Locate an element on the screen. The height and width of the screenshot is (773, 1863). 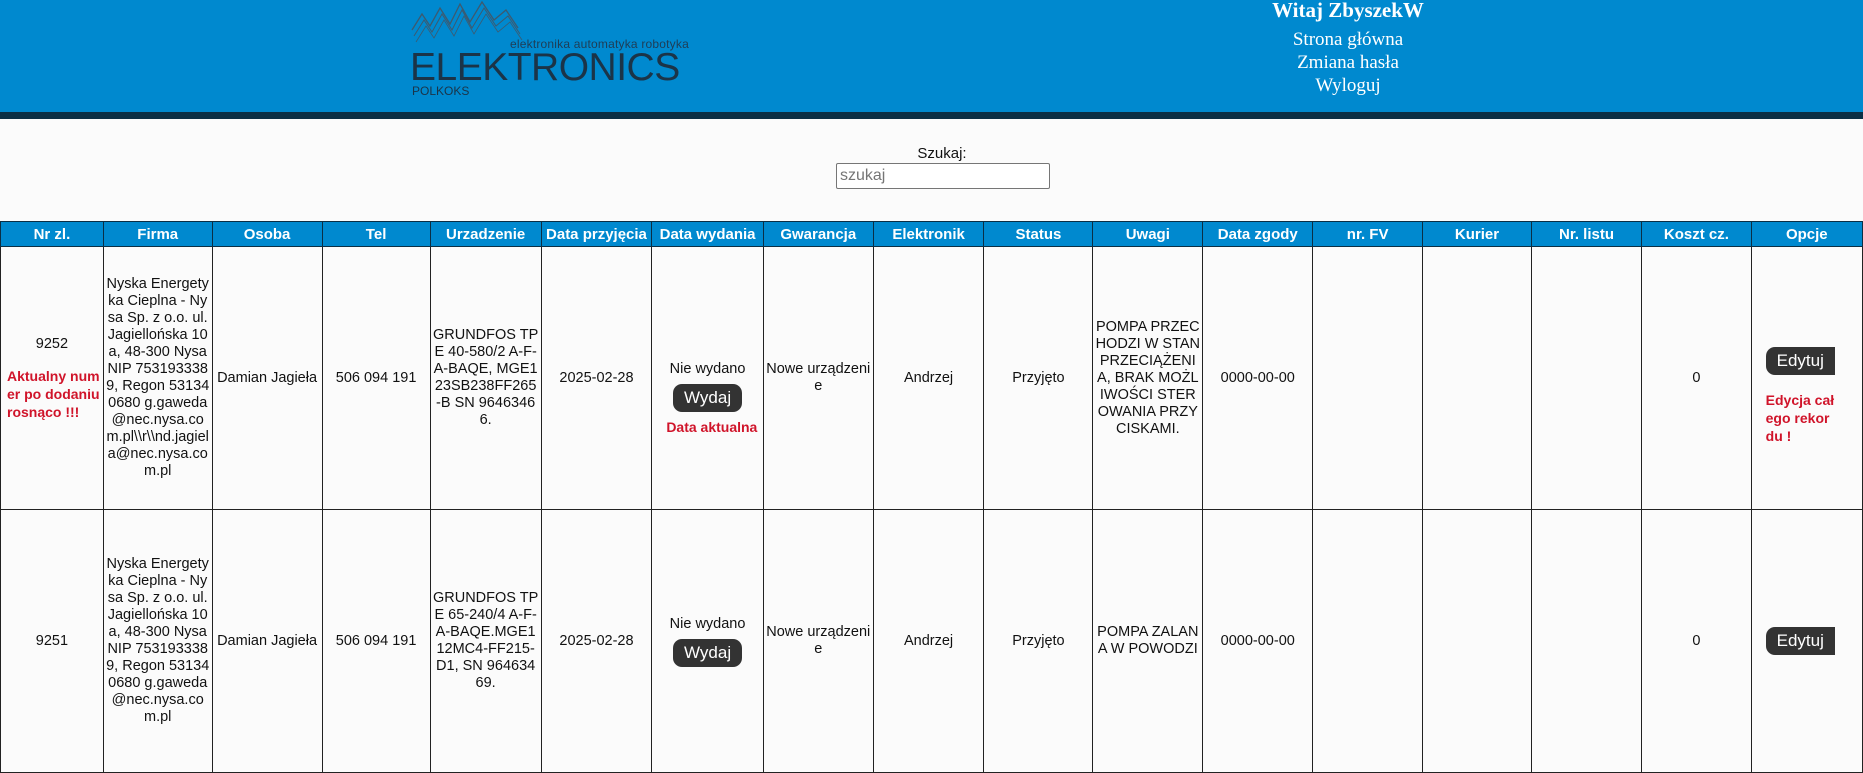
order-number: 9252 is located at coordinates (52, 343).